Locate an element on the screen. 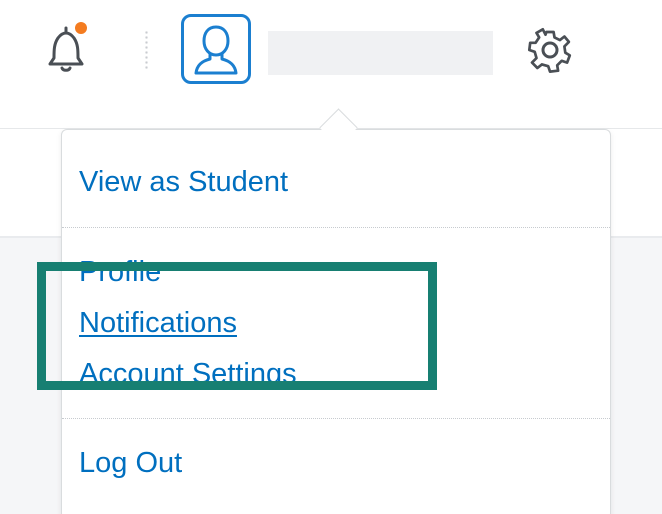 The width and height of the screenshot is (662, 514). header-separator is located at coordinates (146, 50).